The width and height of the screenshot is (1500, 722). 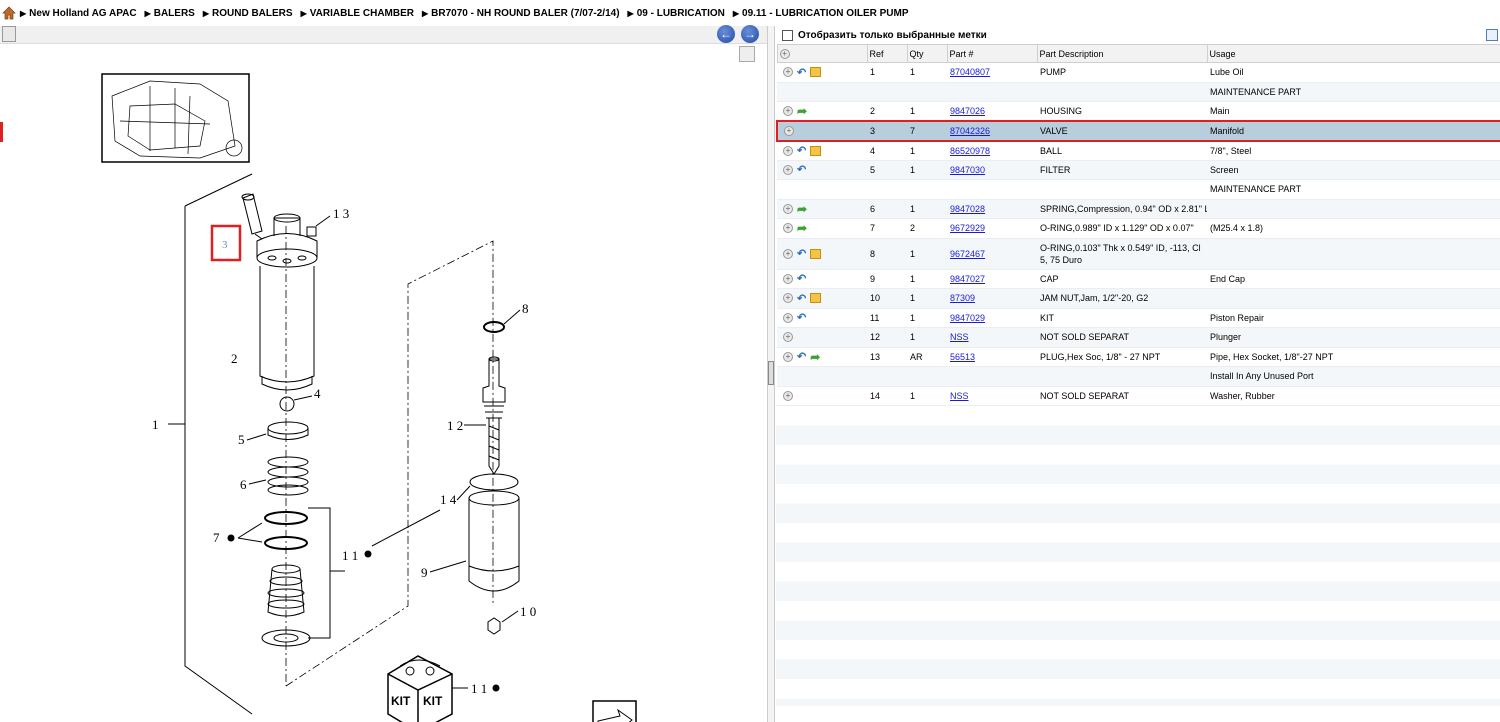 I want to click on header-ref: Ref, so click(x=887, y=53).